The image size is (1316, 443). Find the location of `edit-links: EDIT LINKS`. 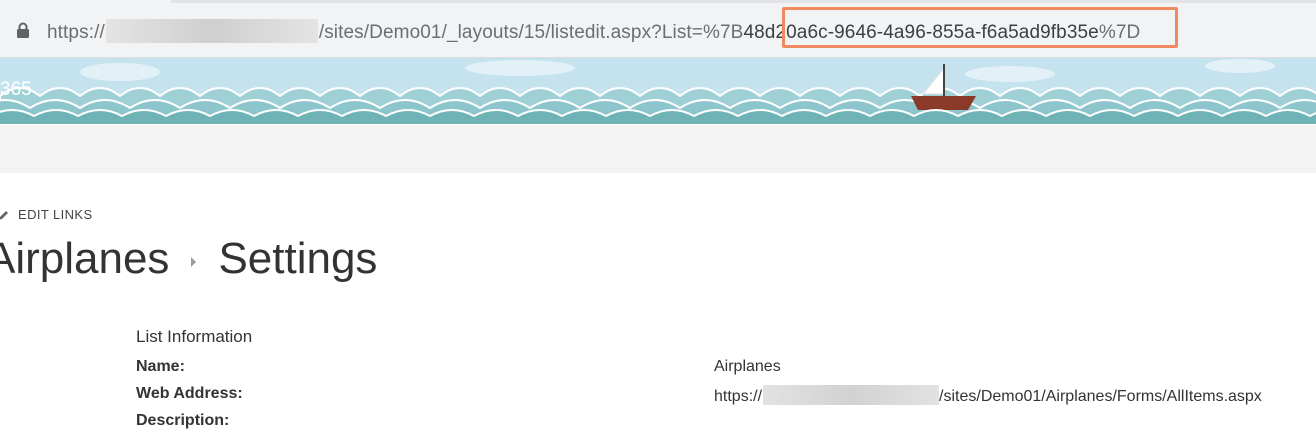

edit-links: EDIT LINKS is located at coordinates (46, 214).